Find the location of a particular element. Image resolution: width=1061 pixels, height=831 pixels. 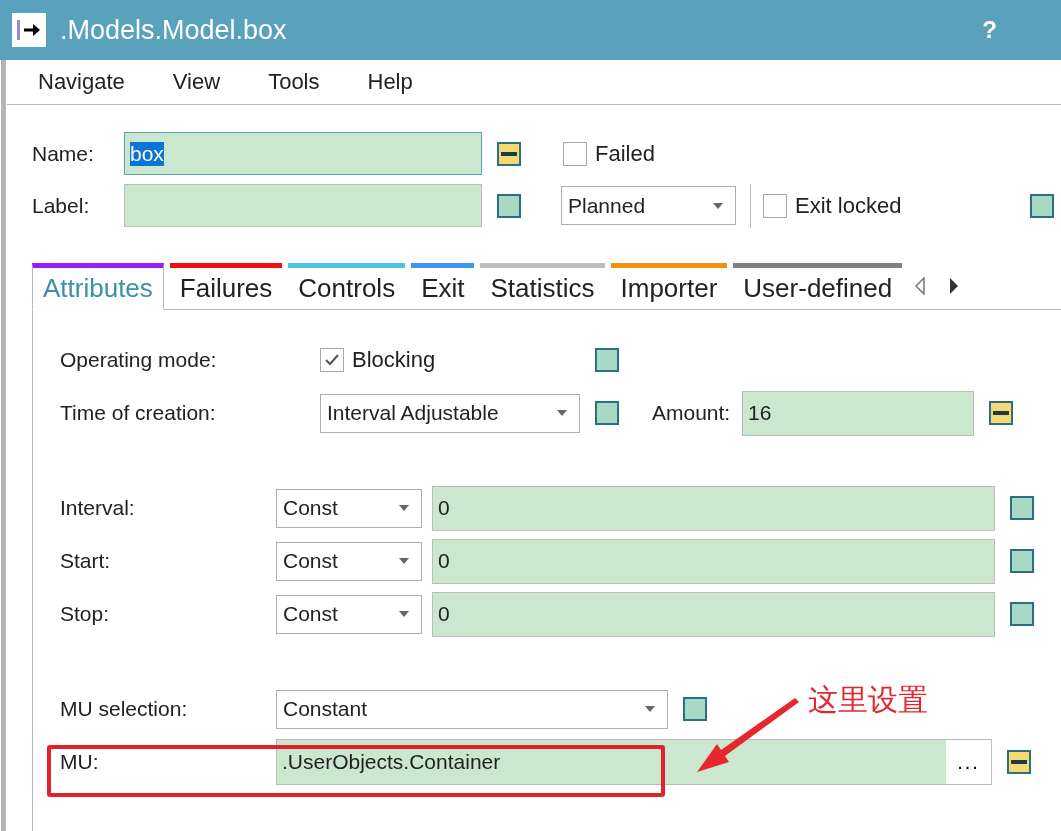

tab: Exit is located at coordinates (443, 286).